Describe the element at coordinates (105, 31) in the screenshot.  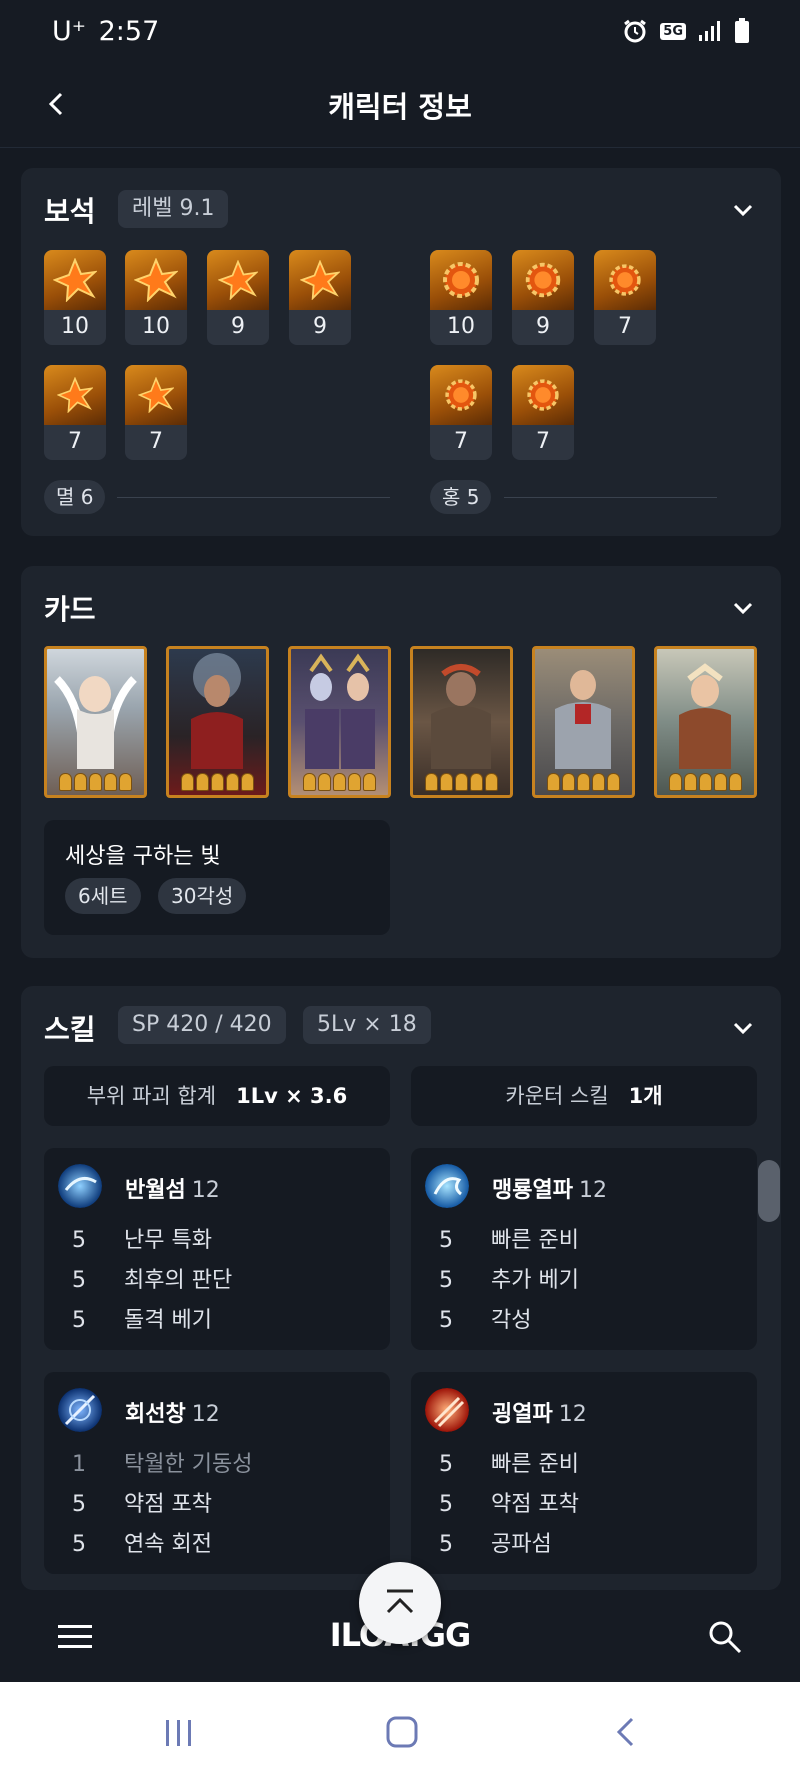
I see `status-left: U⁺ 2:57` at that location.